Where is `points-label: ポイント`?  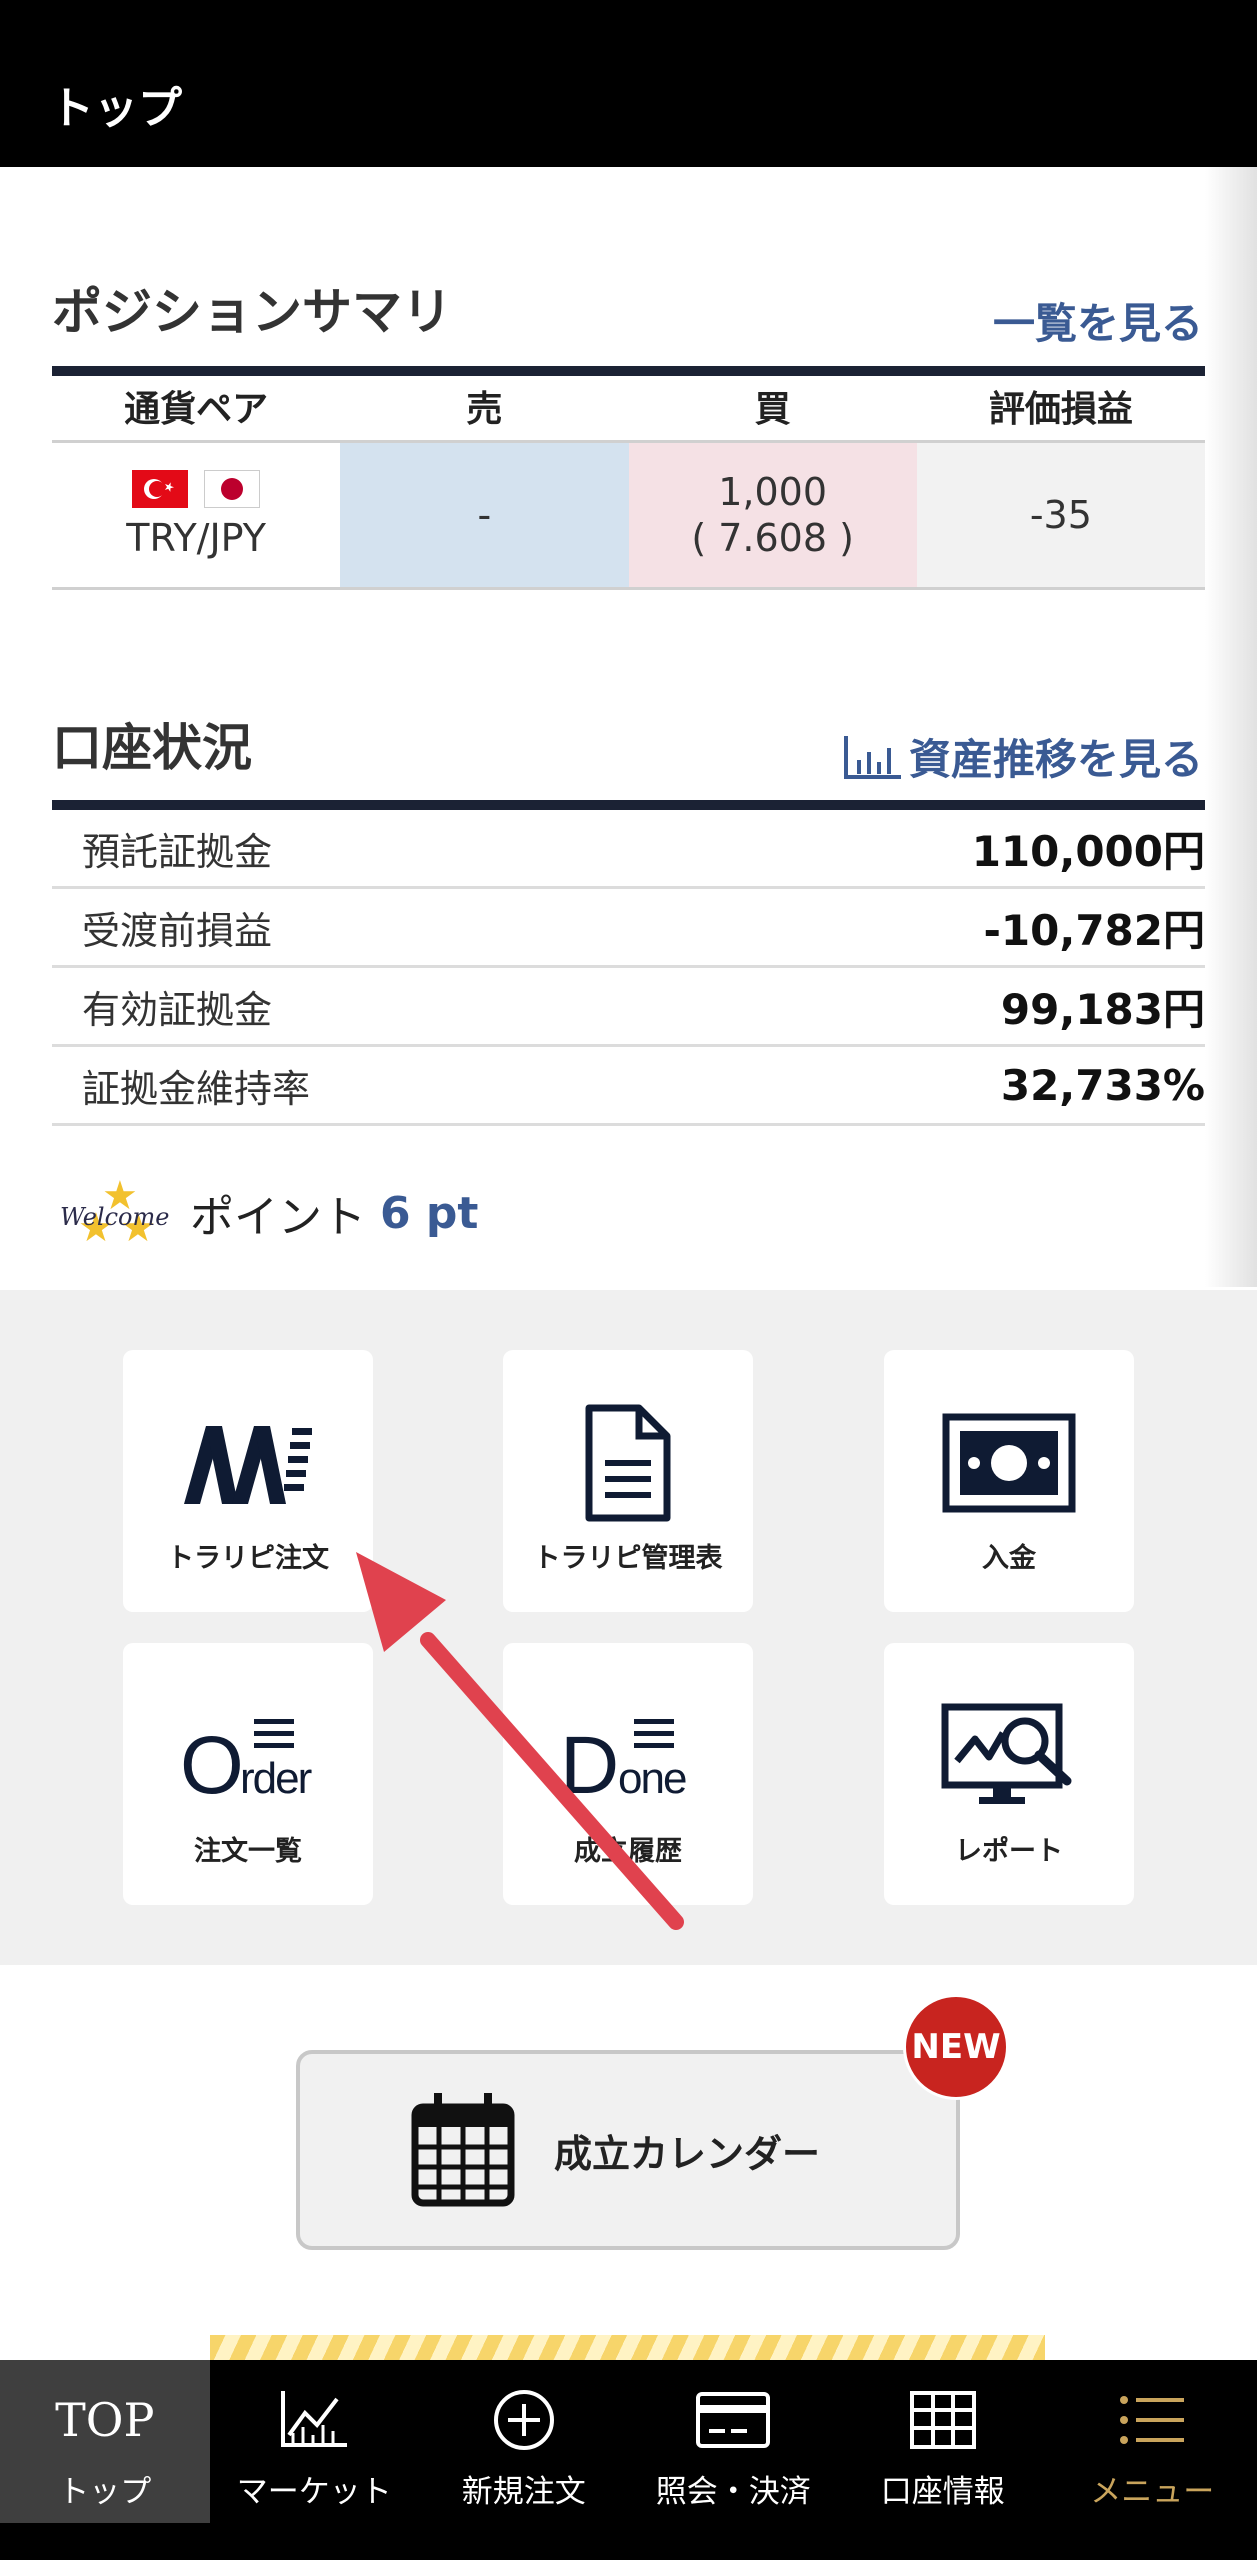
points-label: ポイント is located at coordinates (278, 1217).